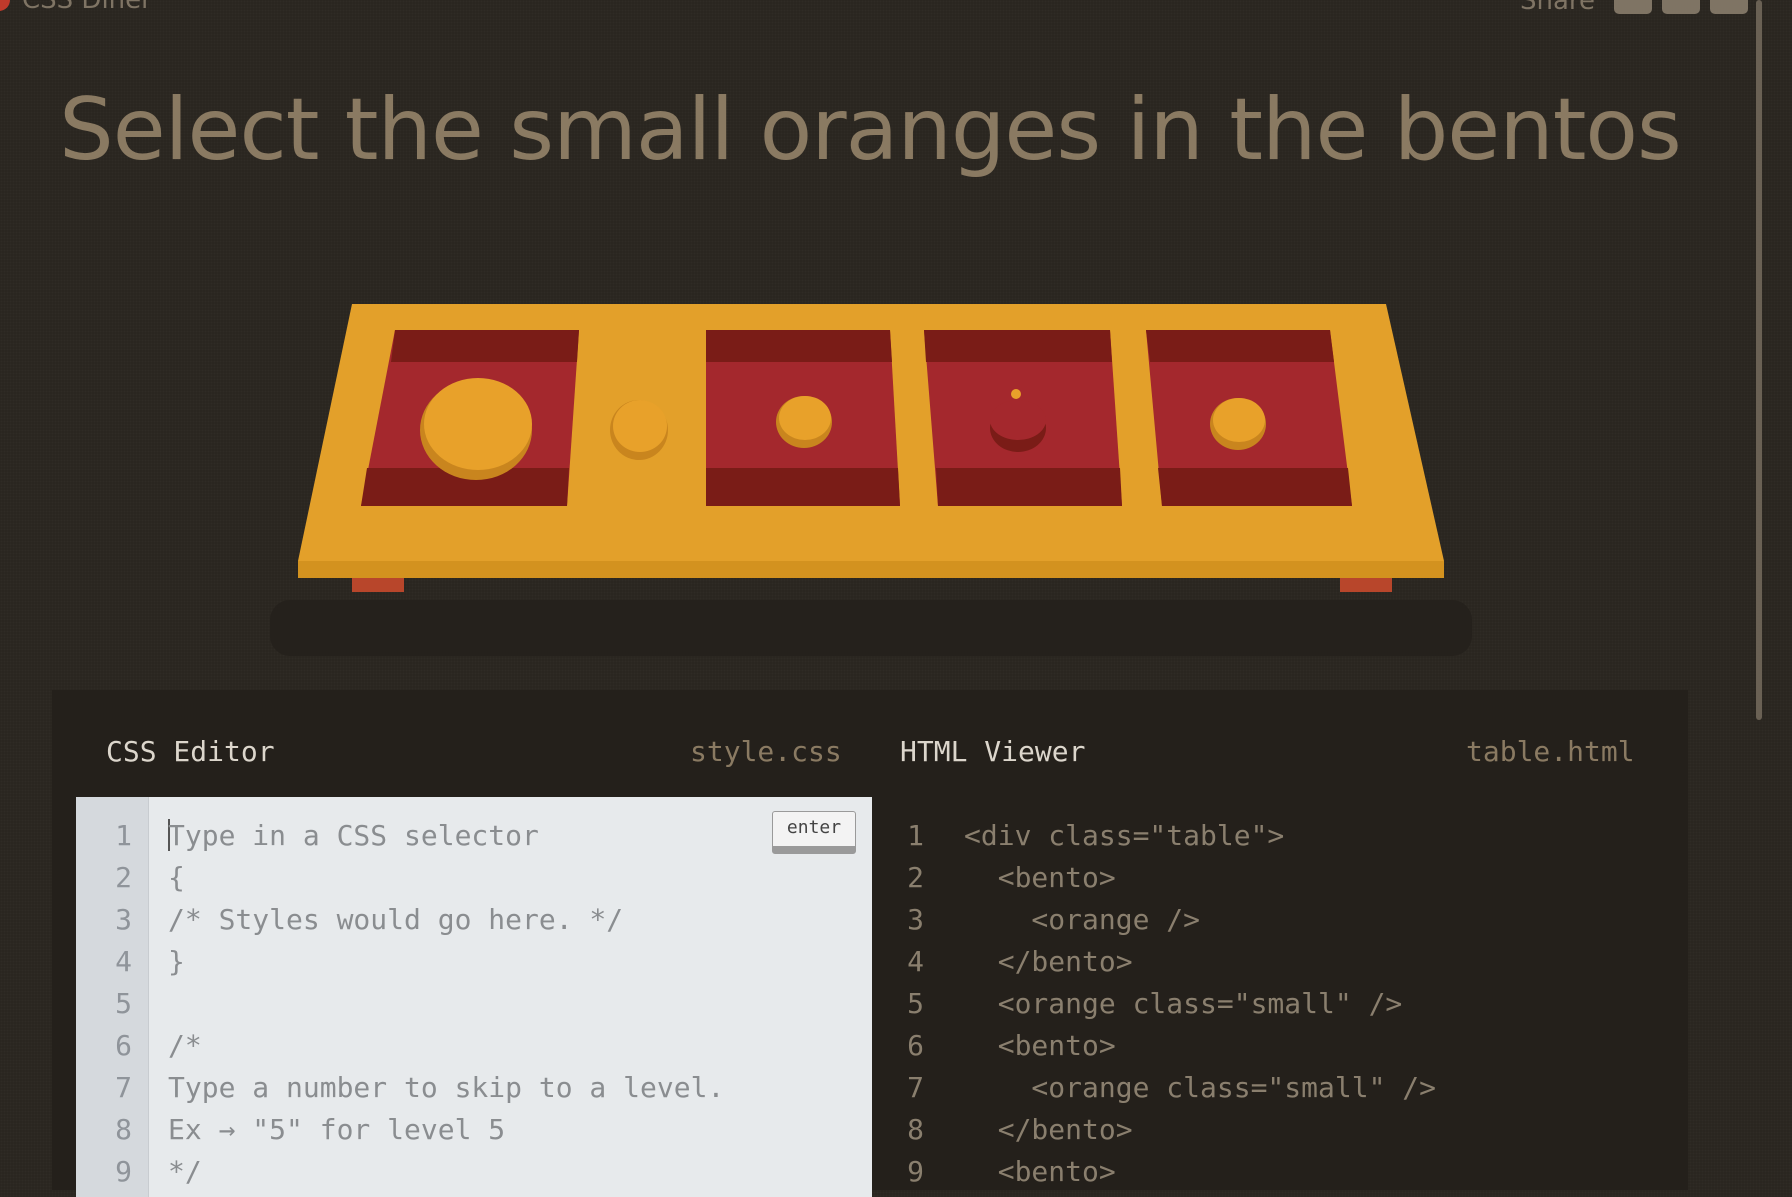 This screenshot has height=1197, width=1792. What do you see at coordinates (1729, 7) in the screenshot?
I see `twitter-icon` at bounding box center [1729, 7].